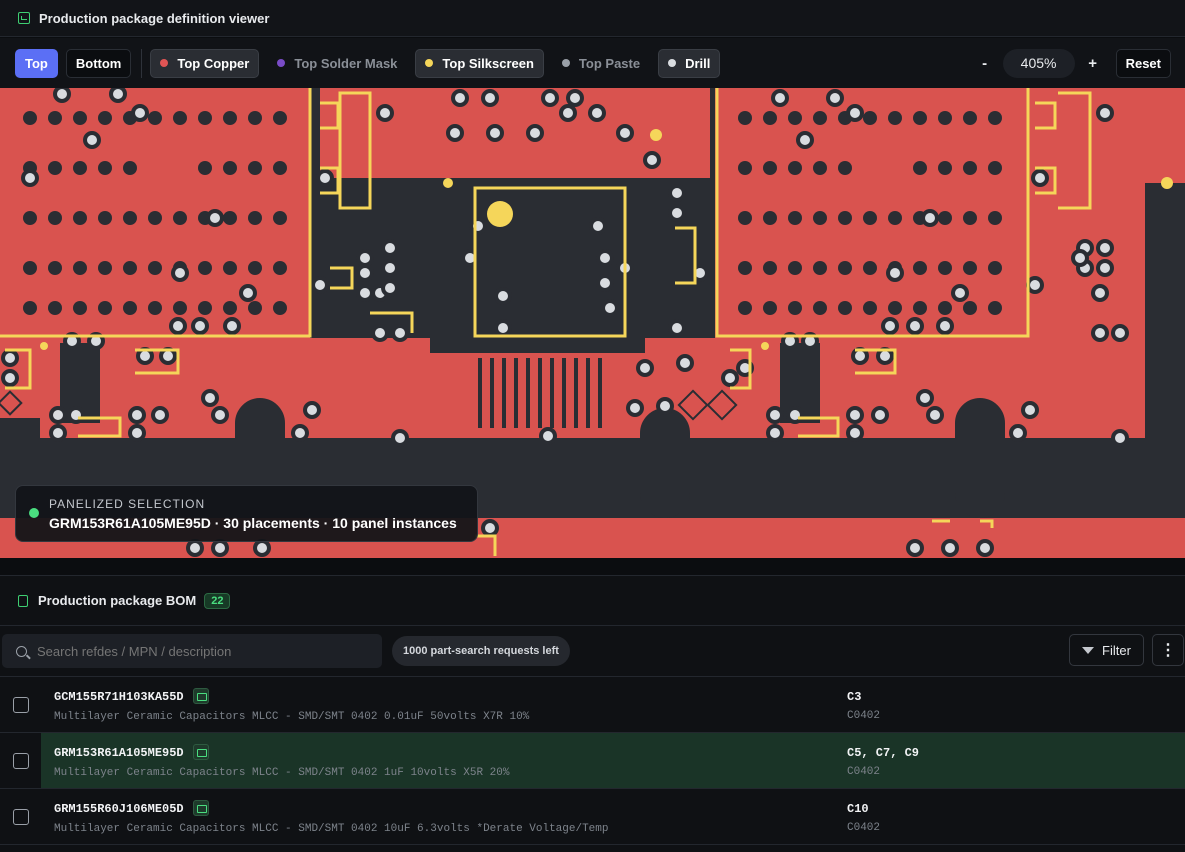 The image size is (1185, 852). What do you see at coordinates (985, 63) in the screenshot?
I see `zoom-out-button: -` at bounding box center [985, 63].